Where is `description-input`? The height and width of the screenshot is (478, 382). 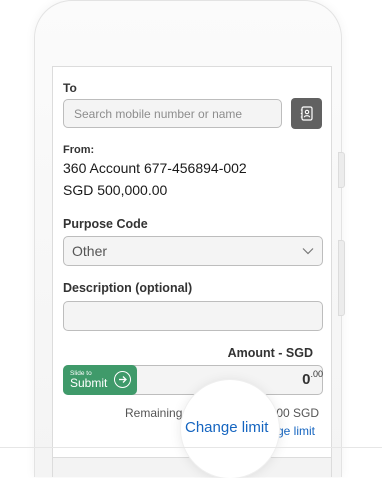
description-input is located at coordinates (193, 316).